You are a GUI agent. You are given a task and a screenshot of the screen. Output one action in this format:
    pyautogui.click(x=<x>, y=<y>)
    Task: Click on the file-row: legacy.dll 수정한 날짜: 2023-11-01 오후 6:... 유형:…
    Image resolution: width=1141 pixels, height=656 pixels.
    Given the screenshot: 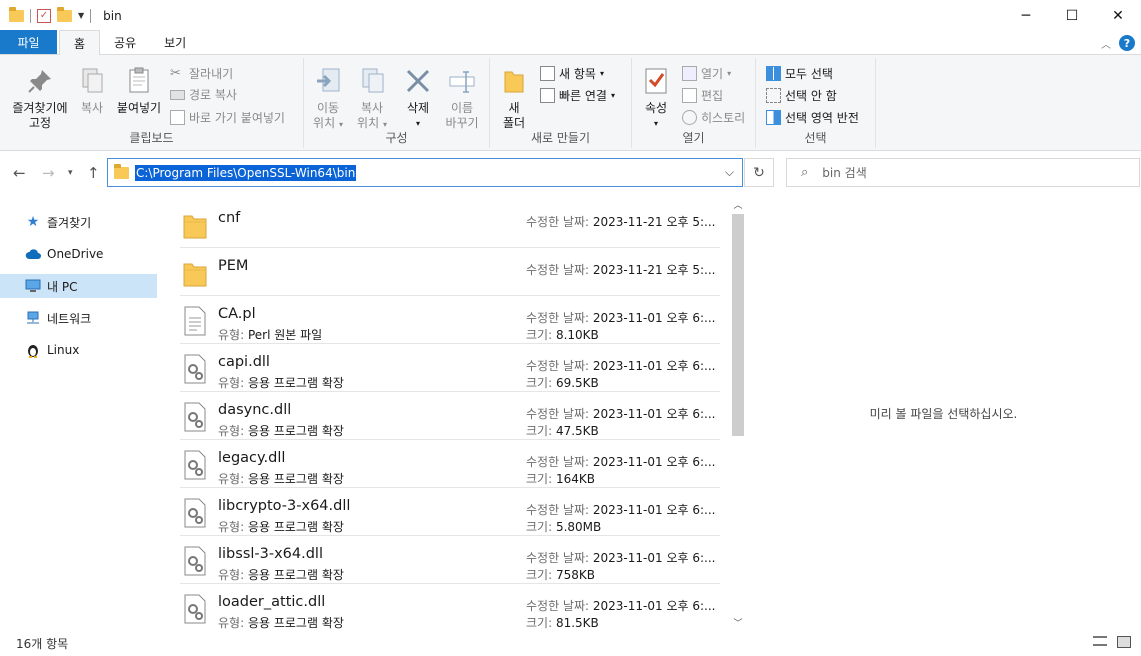 What is the action you would take?
    pyautogui.click(x=450, y=464)
    